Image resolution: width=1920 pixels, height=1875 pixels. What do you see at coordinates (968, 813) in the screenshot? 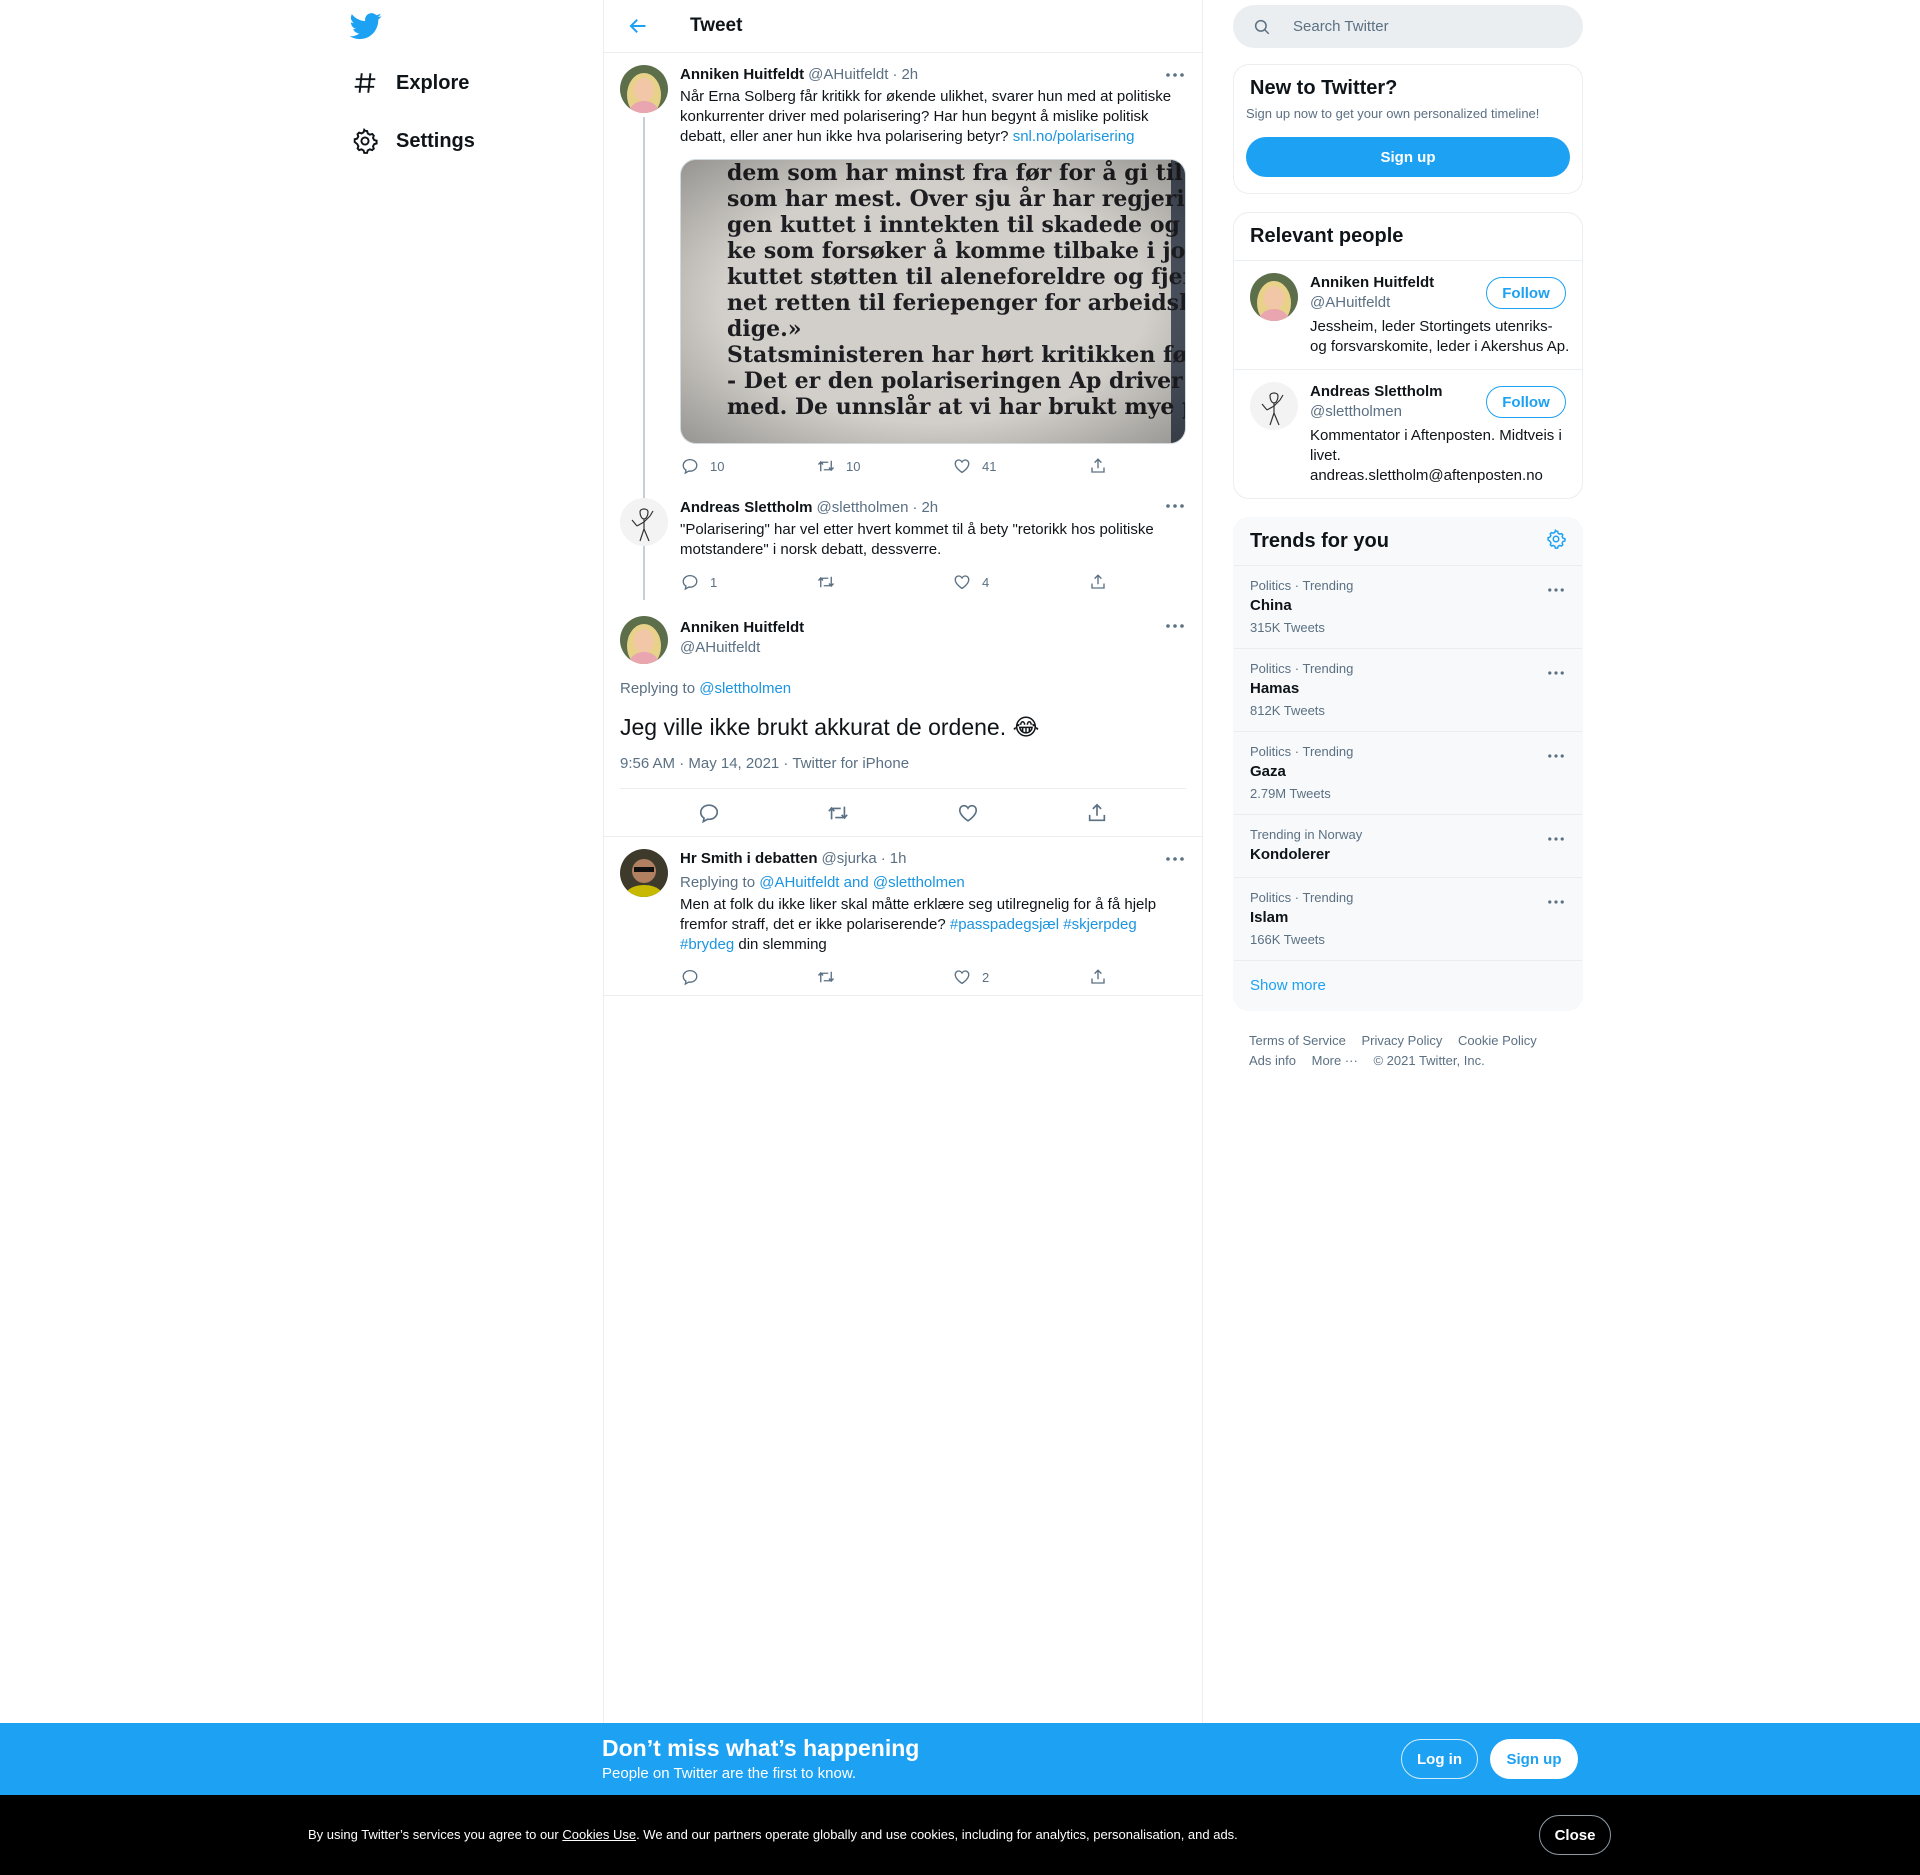
I see `heart-icon` at bounding box center [968, 813].